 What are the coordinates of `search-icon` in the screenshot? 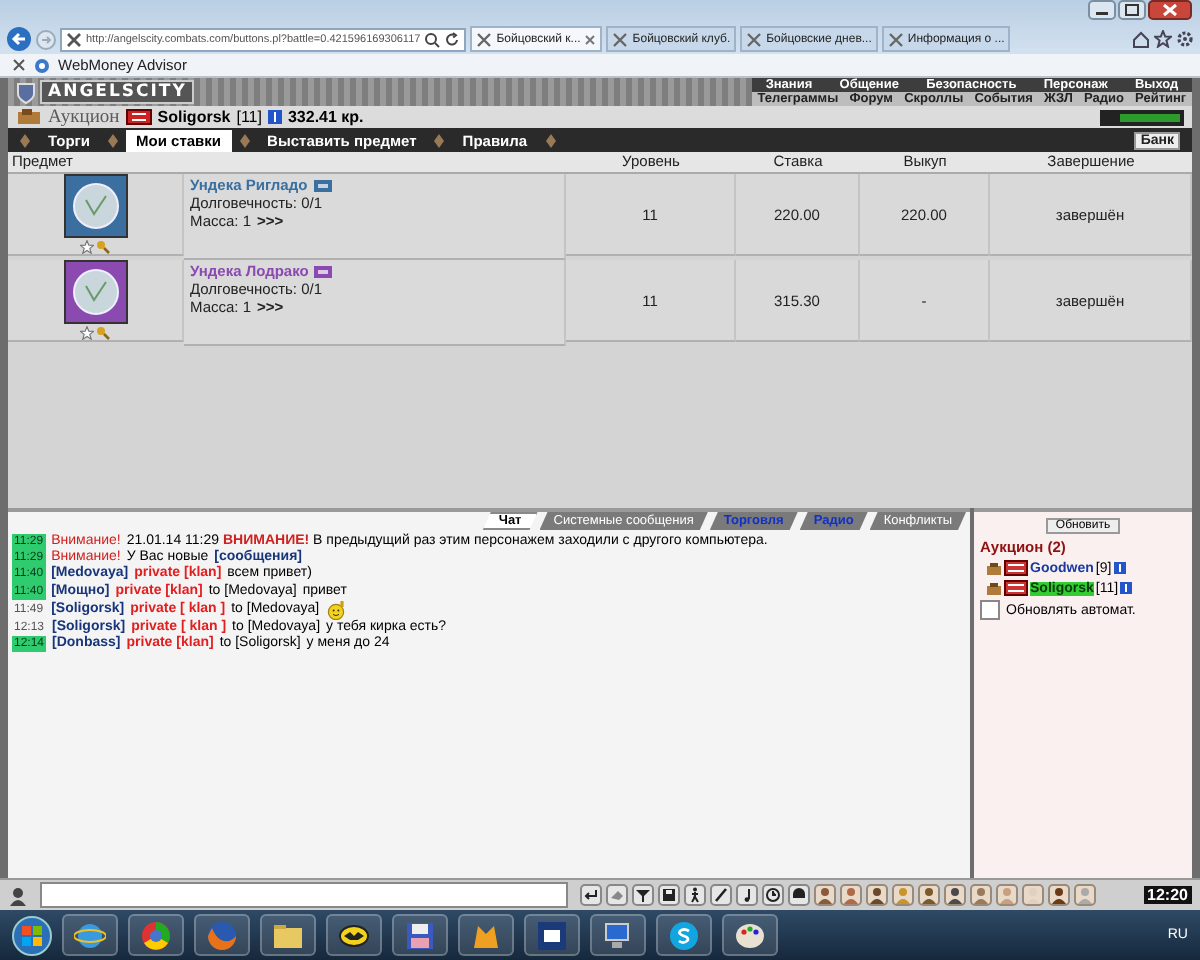 It's located at (432, 39).